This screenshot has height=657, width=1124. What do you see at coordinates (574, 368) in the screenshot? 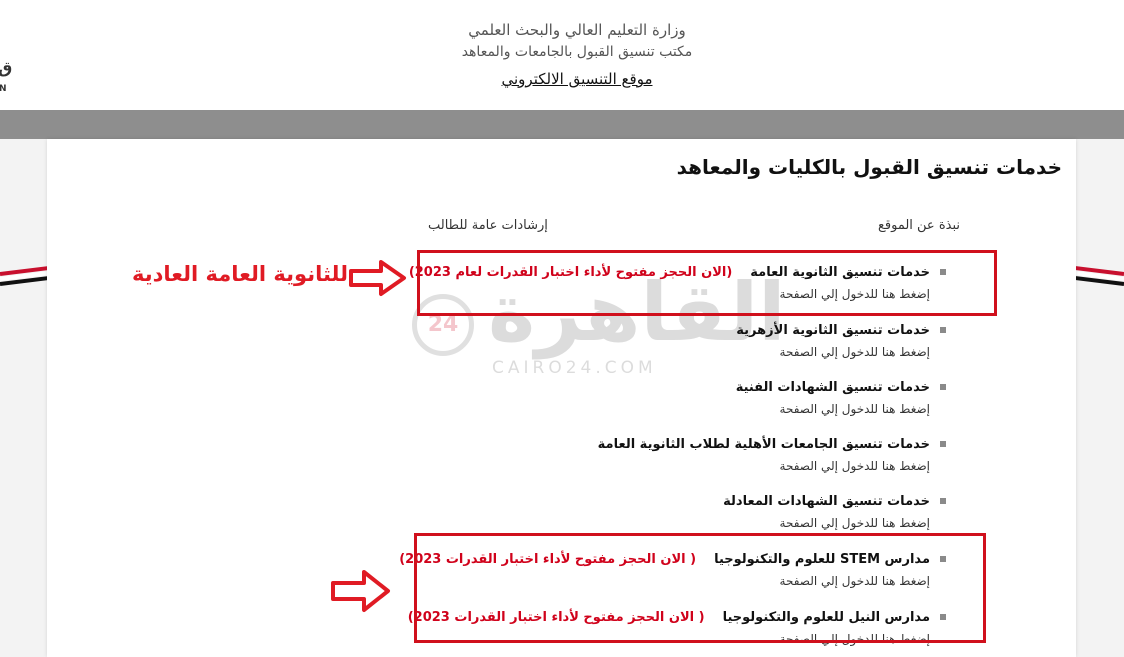
I see `watermark-url: CAIRO24.COM` at bounding box center [574, 368].